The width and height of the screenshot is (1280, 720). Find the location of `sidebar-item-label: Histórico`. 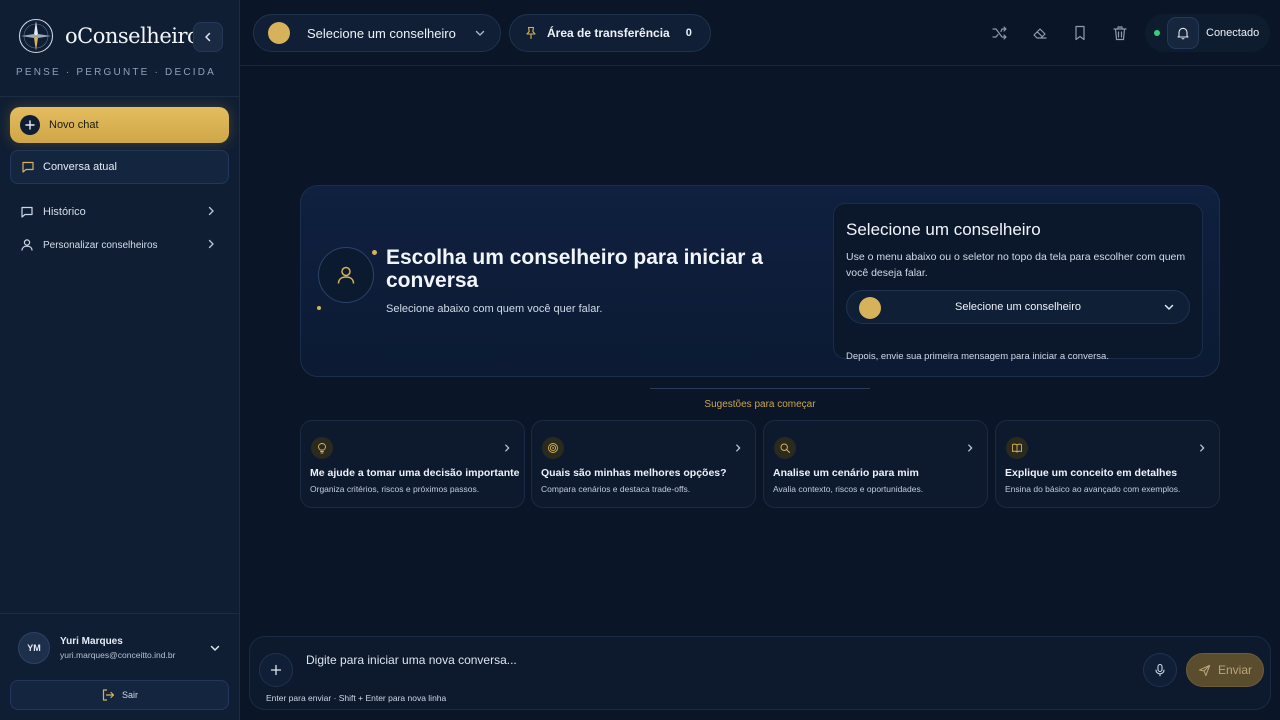

sidebar-item-label: Histórico is located at coordinates (64, 212).